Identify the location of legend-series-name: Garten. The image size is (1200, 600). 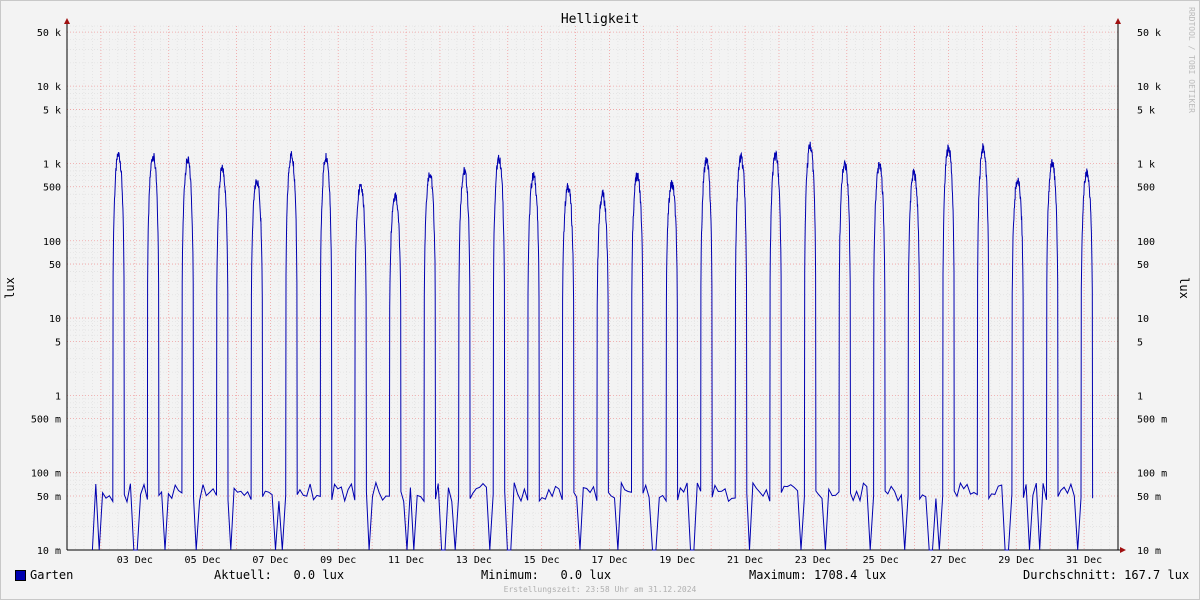
(52, 575).